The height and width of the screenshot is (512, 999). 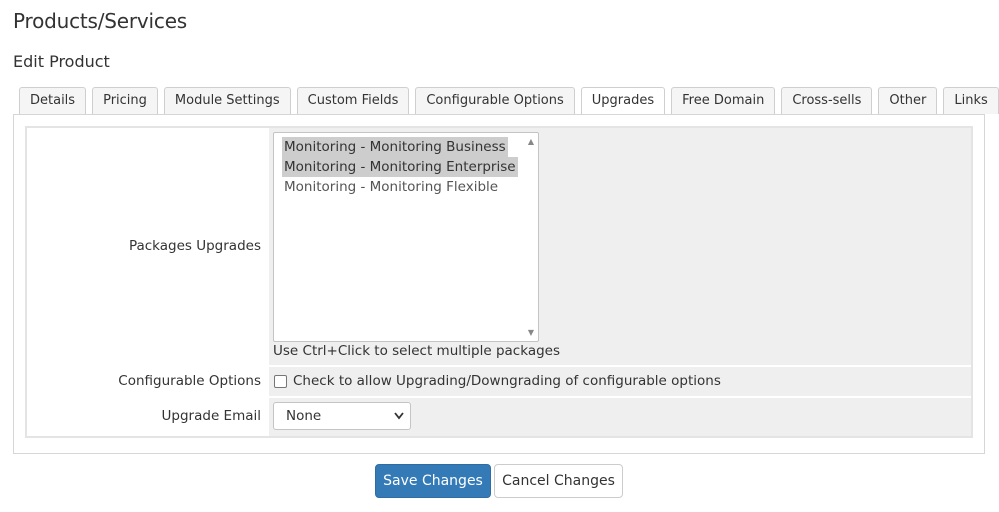 I want to click on tab-links: Links, so click(x=971, y=100).